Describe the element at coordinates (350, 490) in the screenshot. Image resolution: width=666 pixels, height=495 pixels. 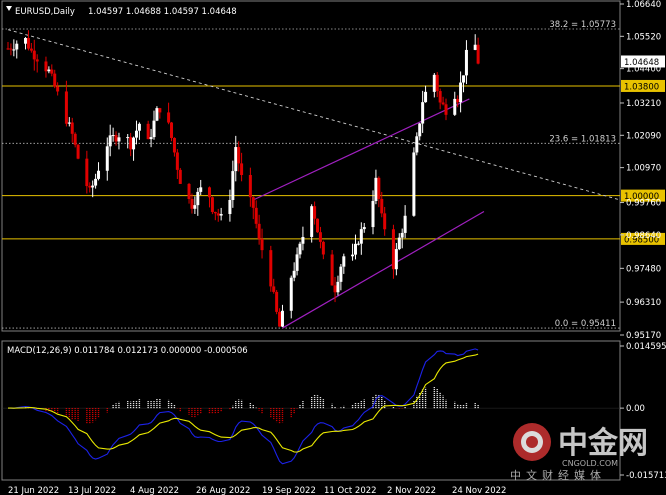
I see `date-axis-label: 11 Oct 2022` at that location.